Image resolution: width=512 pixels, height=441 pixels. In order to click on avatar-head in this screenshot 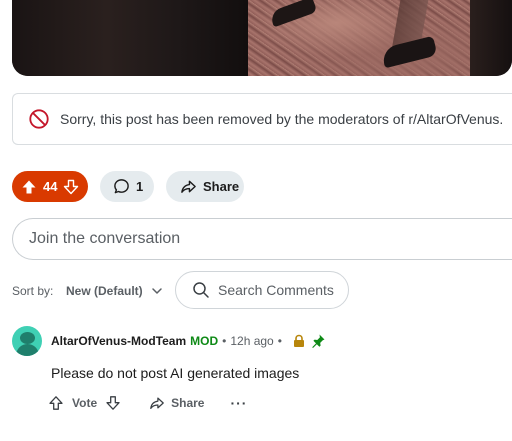, I will do `click(27, 338)`.